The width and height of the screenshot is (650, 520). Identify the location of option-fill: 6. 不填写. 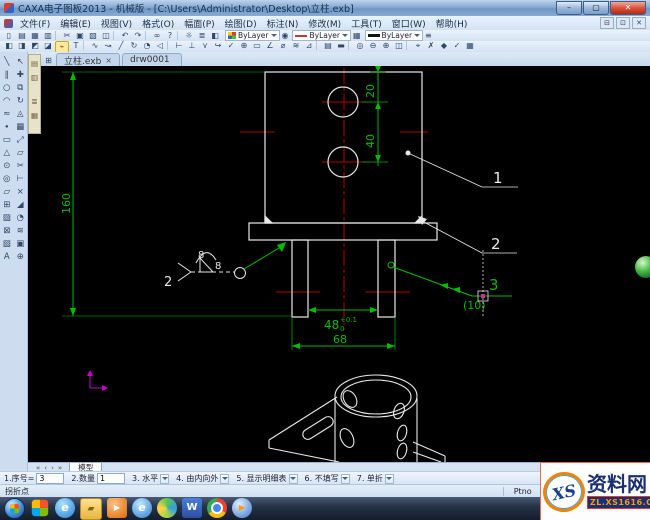
(327, 478).